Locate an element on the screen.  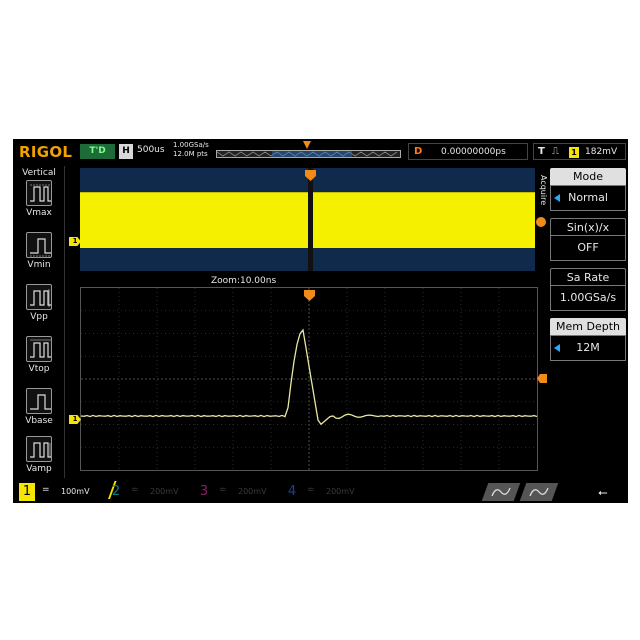
ch2-number: 2 is located at coordinates (116, 491).